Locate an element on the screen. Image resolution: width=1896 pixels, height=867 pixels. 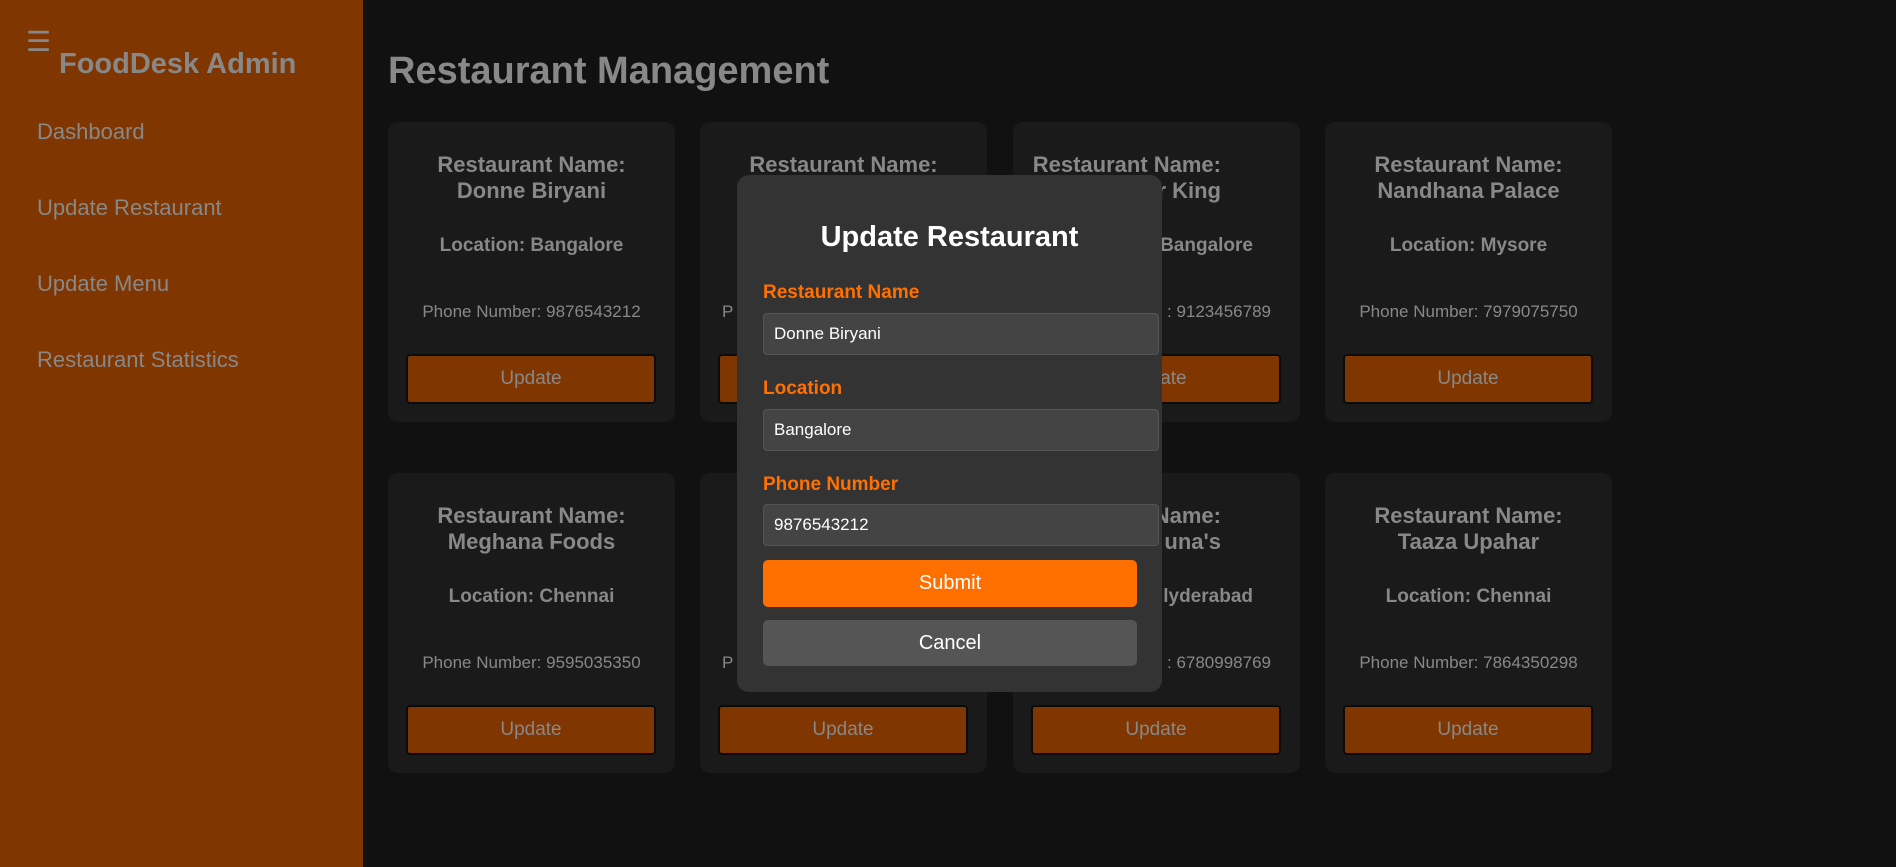
brand-title: FoodDesk Admin is located at coordinates (178, 64).